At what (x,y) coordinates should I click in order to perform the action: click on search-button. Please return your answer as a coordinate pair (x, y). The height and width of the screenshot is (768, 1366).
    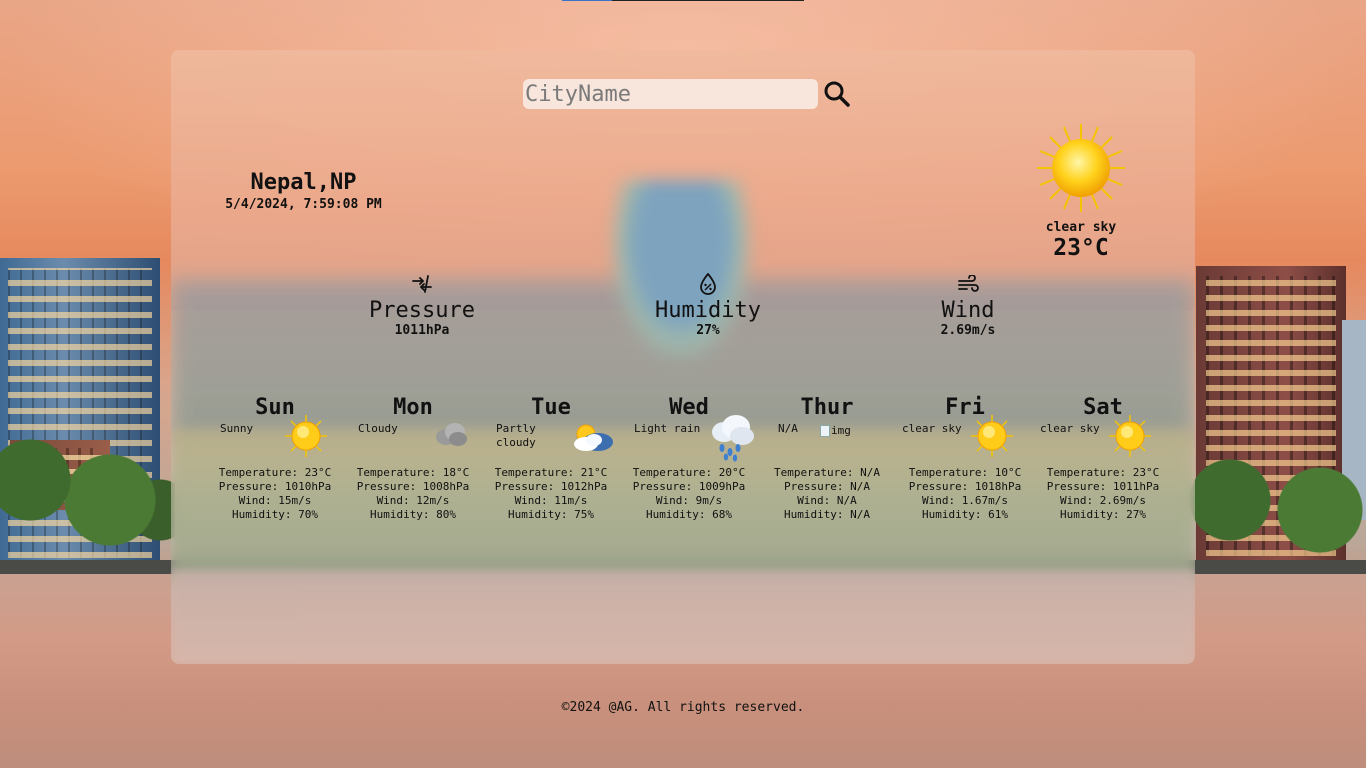
    Looking at the image, I should click on (837, 94).